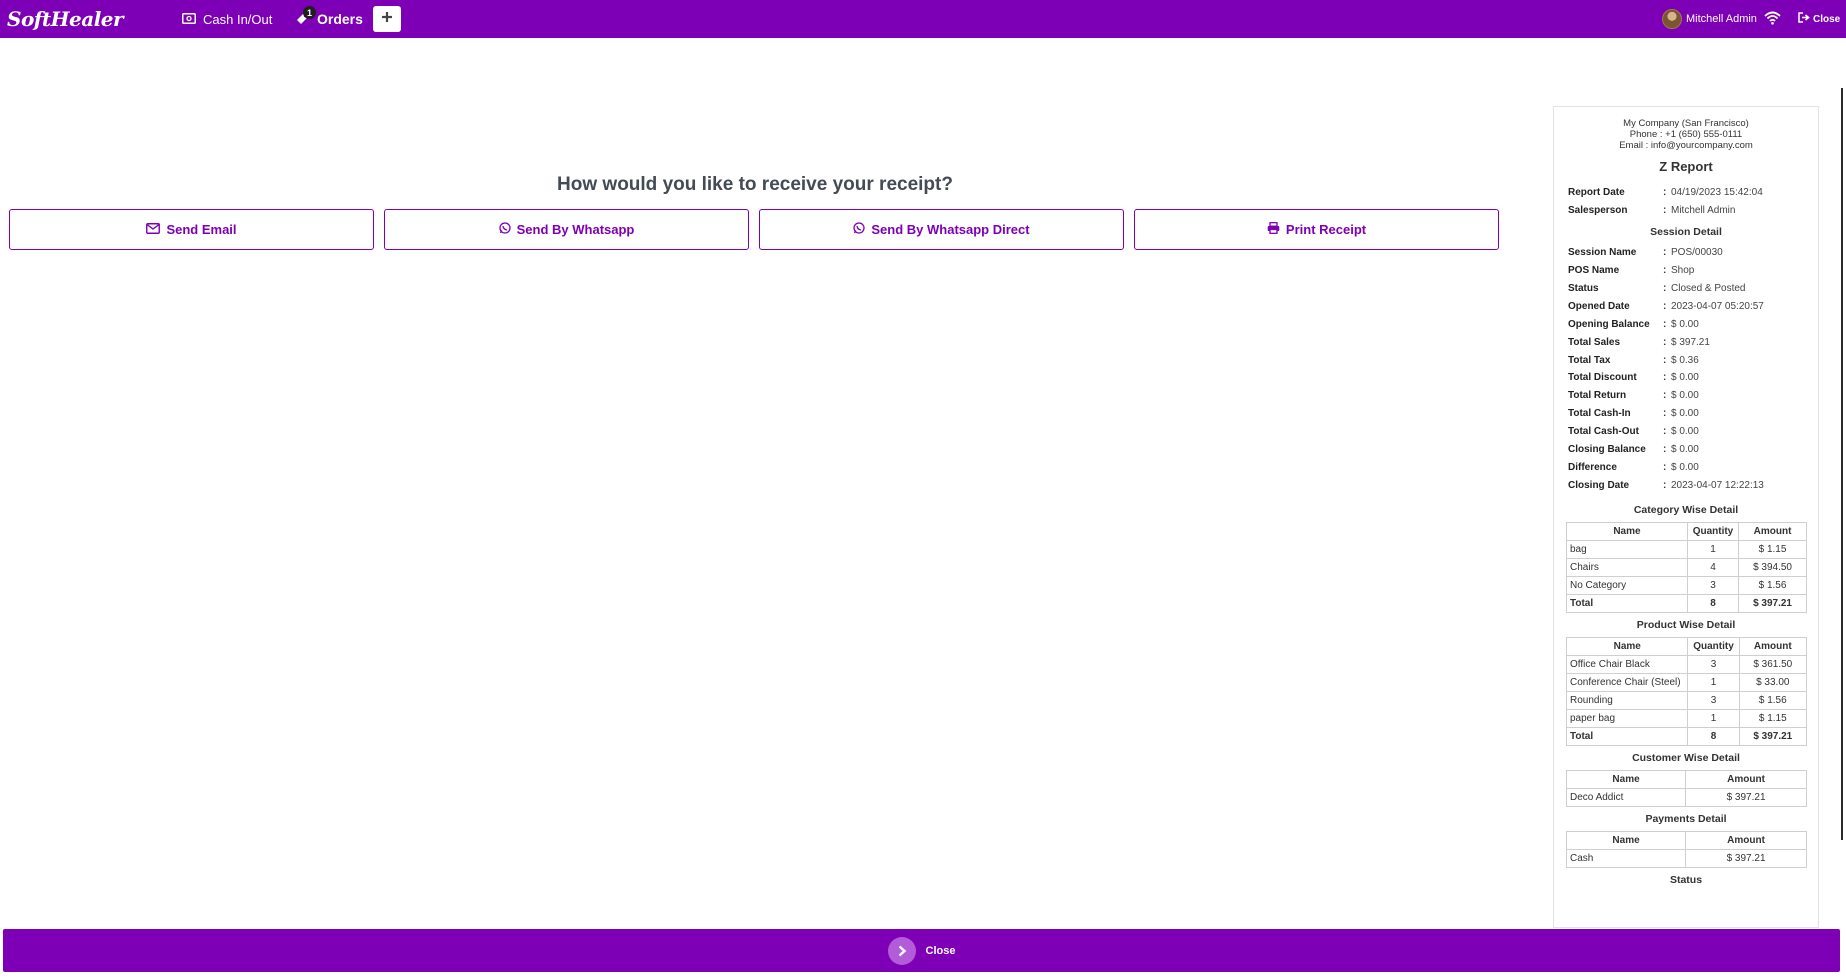  What do you see at coordinates (1686, 880) in the screenshot?
I see `status-title: Status` at bounding box center [1686, 880].